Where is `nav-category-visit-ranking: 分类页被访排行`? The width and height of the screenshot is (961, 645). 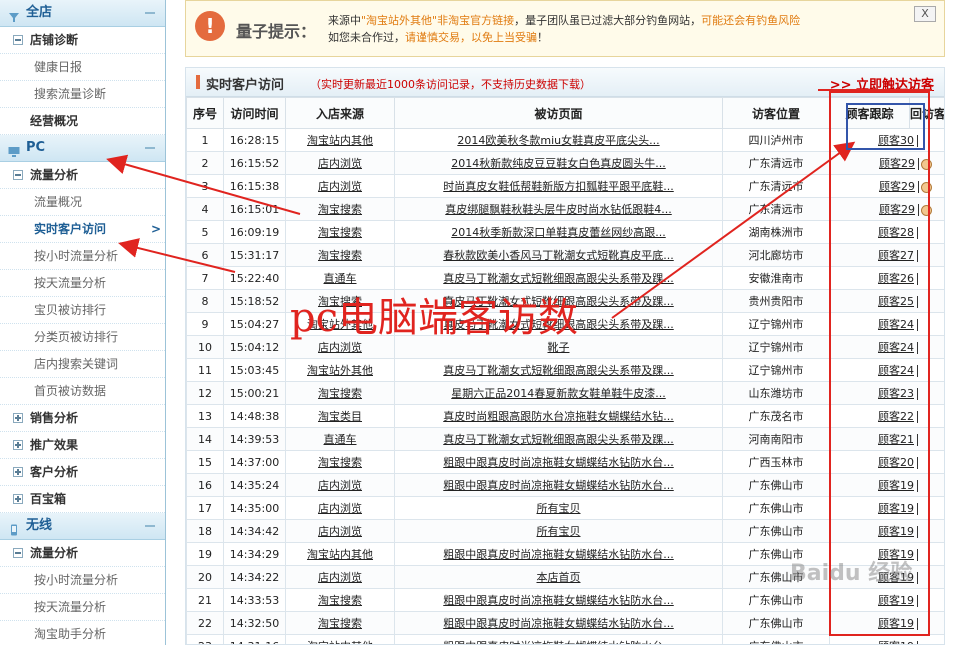 nav-category-visit-ranking: 分类页被访排行 is located at coordinates (82, 337).